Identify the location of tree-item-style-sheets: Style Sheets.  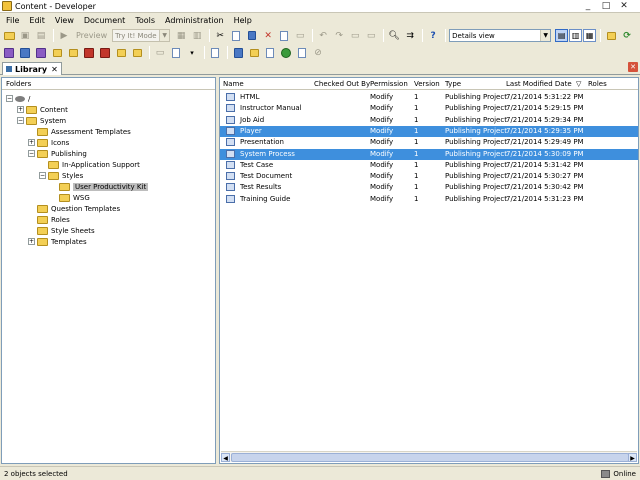
(61, 230).